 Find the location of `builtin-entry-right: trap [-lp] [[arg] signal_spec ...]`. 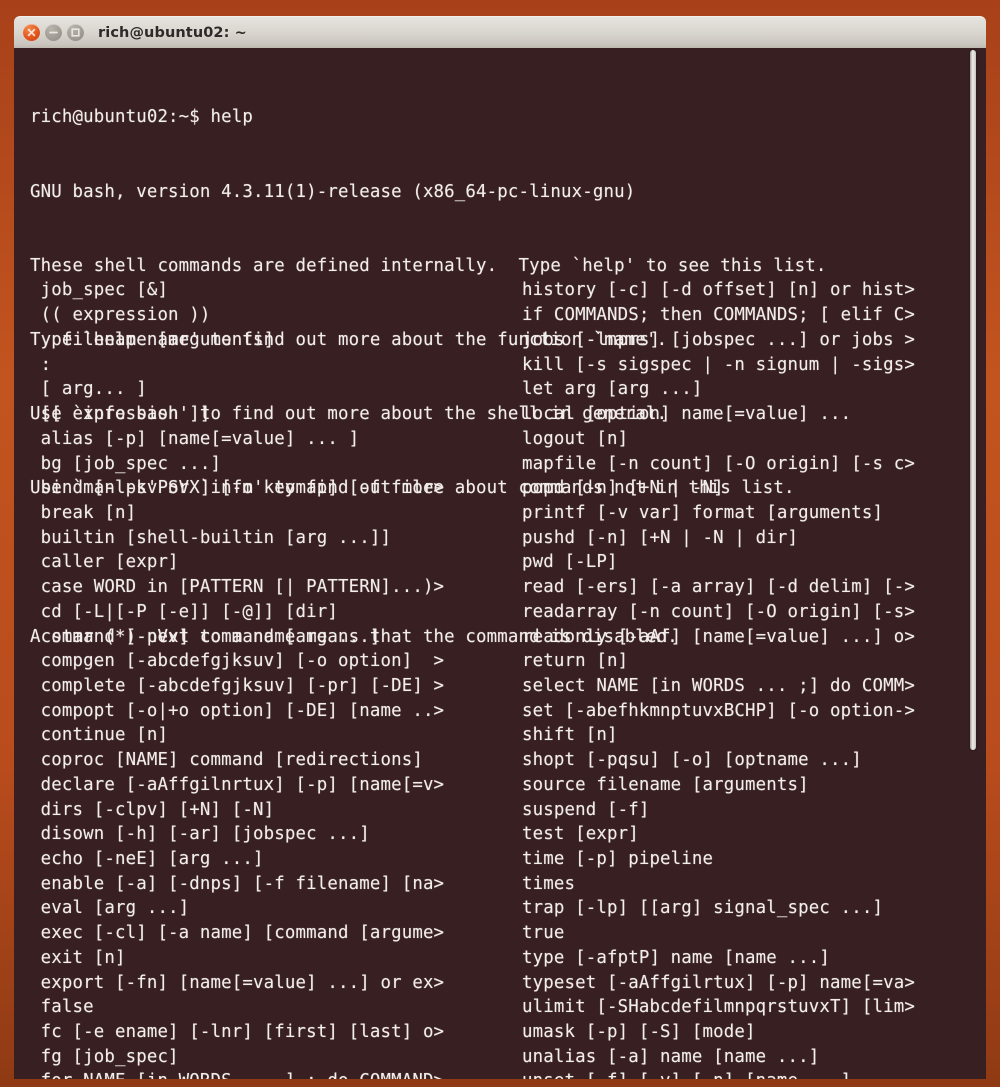

builtin-entry-right: trap [-lp] [[arg] signal_spec ...] is located at coordinates (703, 908).